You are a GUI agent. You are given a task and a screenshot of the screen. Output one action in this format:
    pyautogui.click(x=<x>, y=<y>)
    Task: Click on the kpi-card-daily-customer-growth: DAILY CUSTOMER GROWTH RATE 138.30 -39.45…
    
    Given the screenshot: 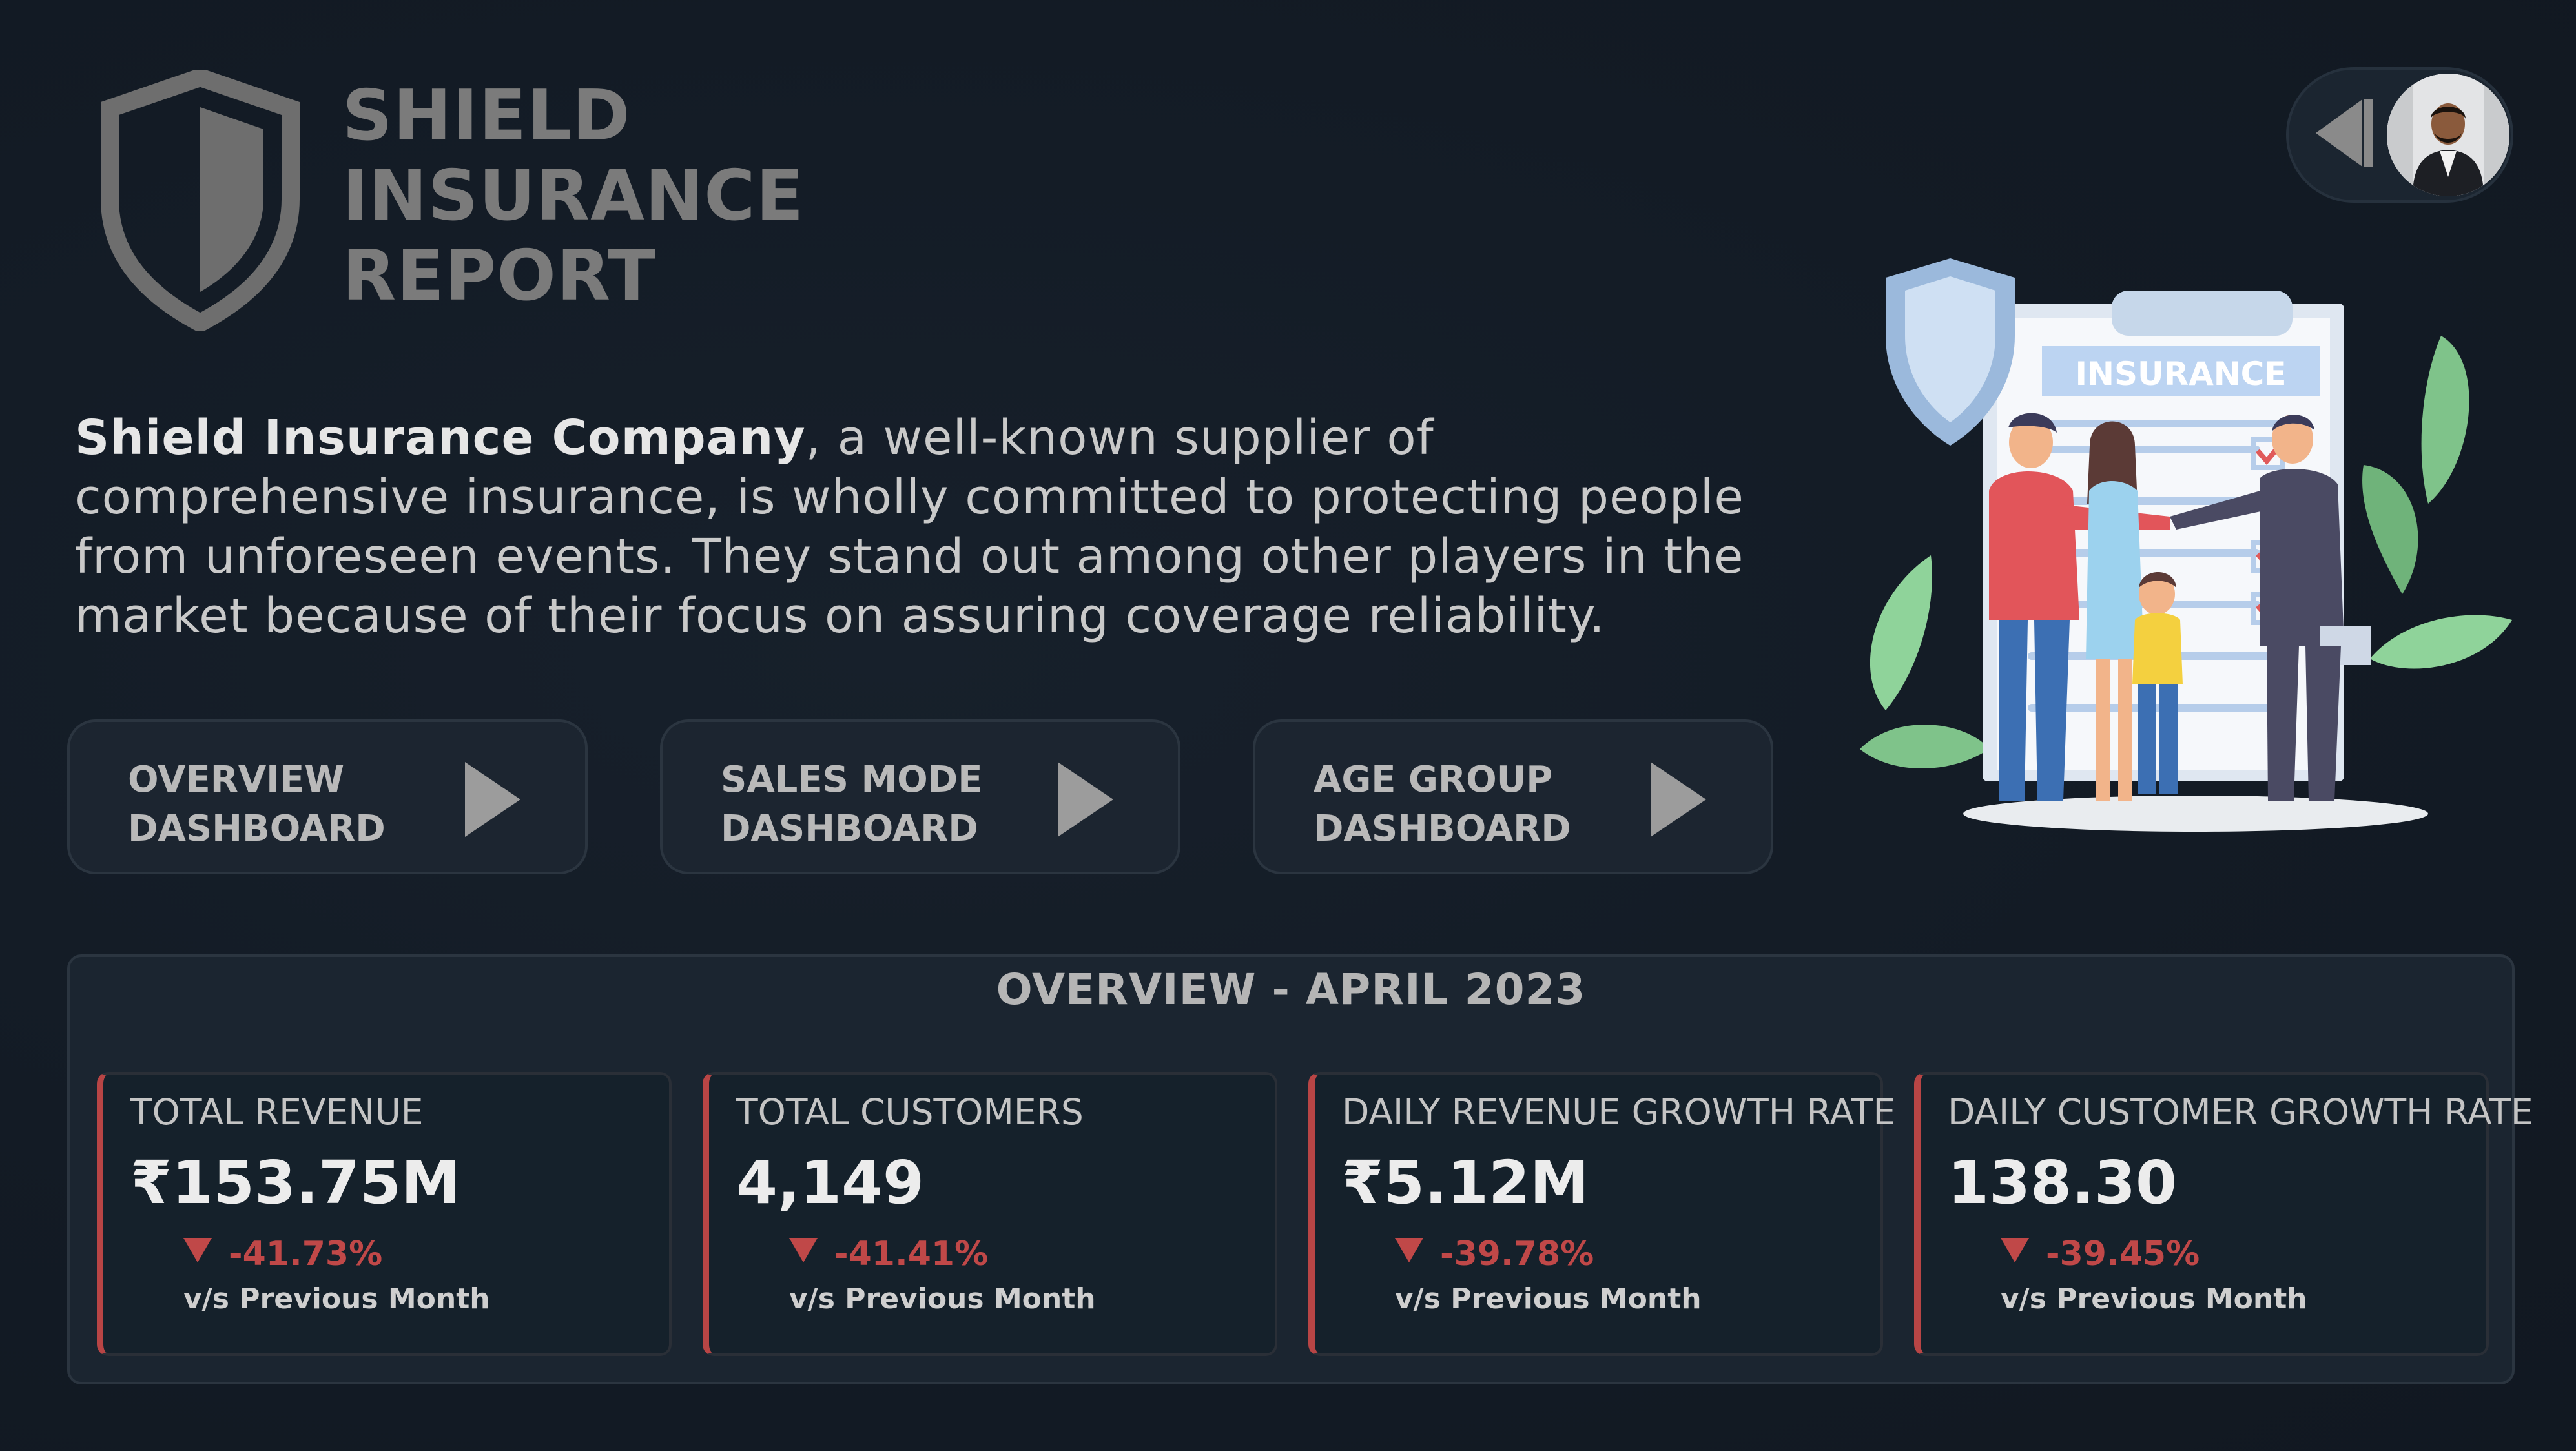 What is the action you would take?
    pyautogui.click(x=2223, y=1214)
    